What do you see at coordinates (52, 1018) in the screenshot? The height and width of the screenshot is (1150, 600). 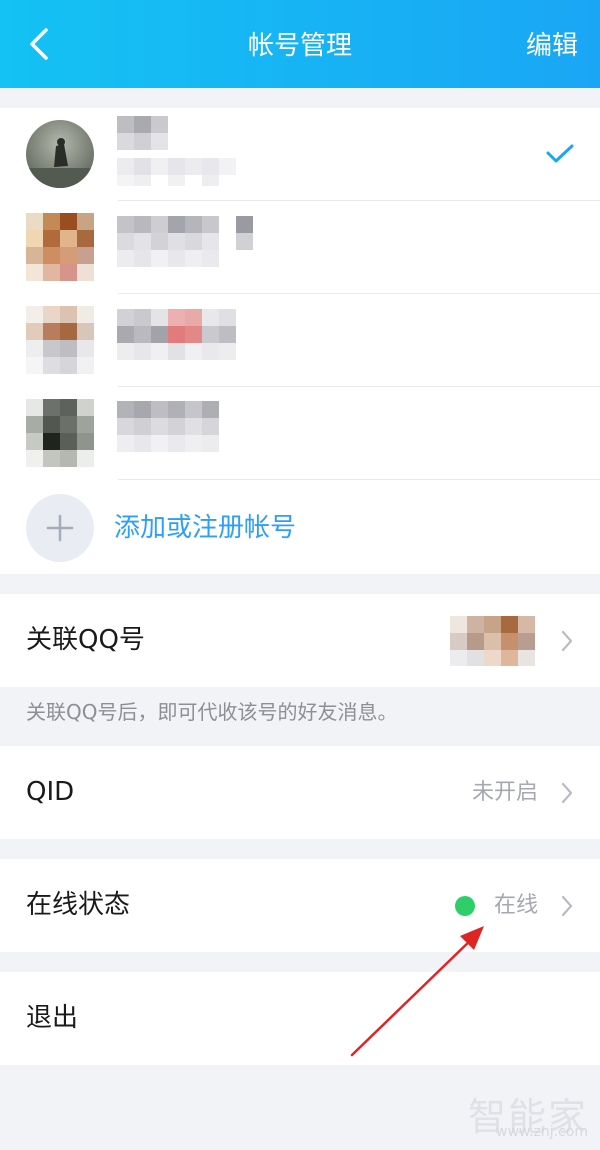 I see `logout-label: 退出` at bounding box center [52, 1018].